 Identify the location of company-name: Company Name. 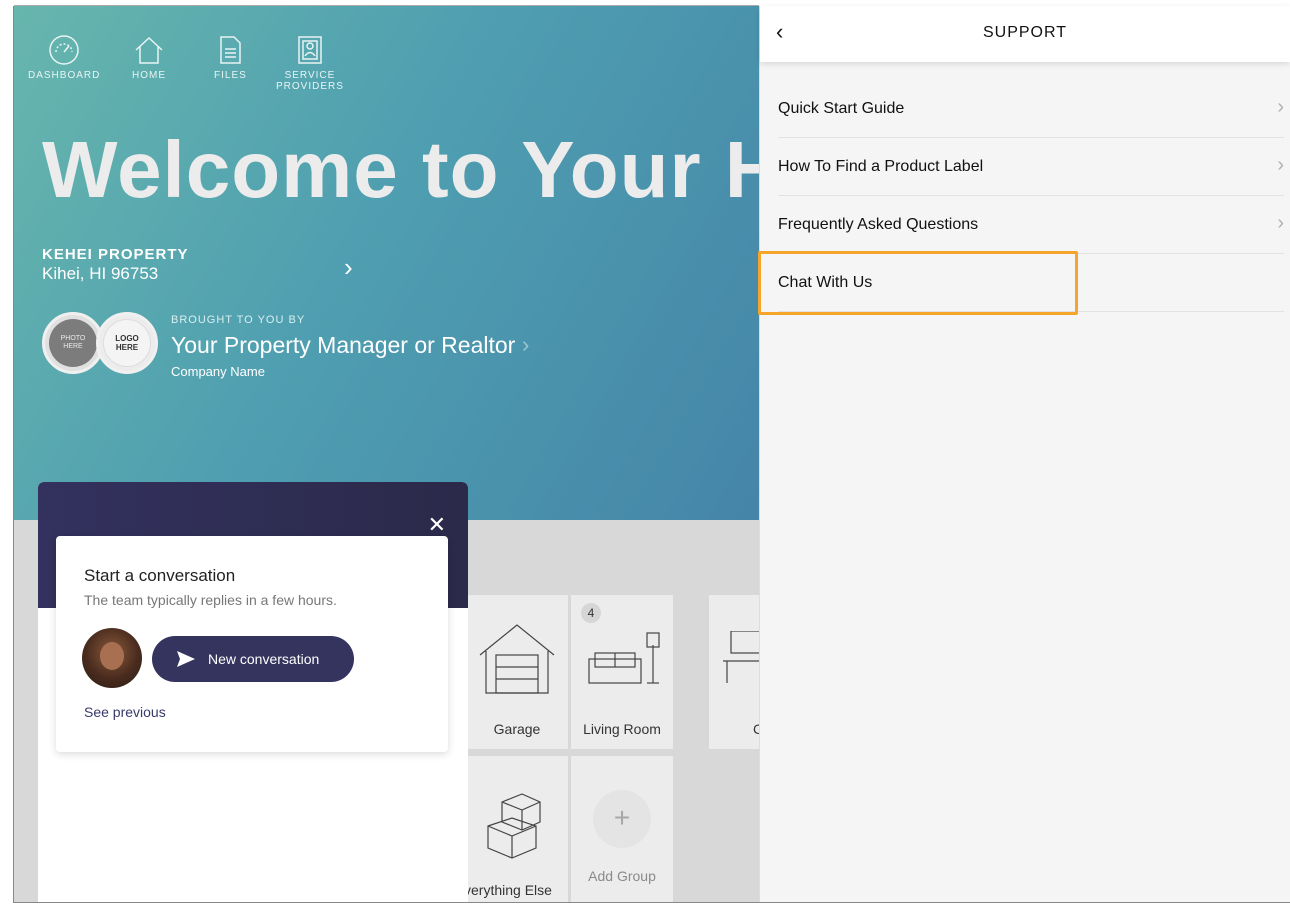
(218, 371).